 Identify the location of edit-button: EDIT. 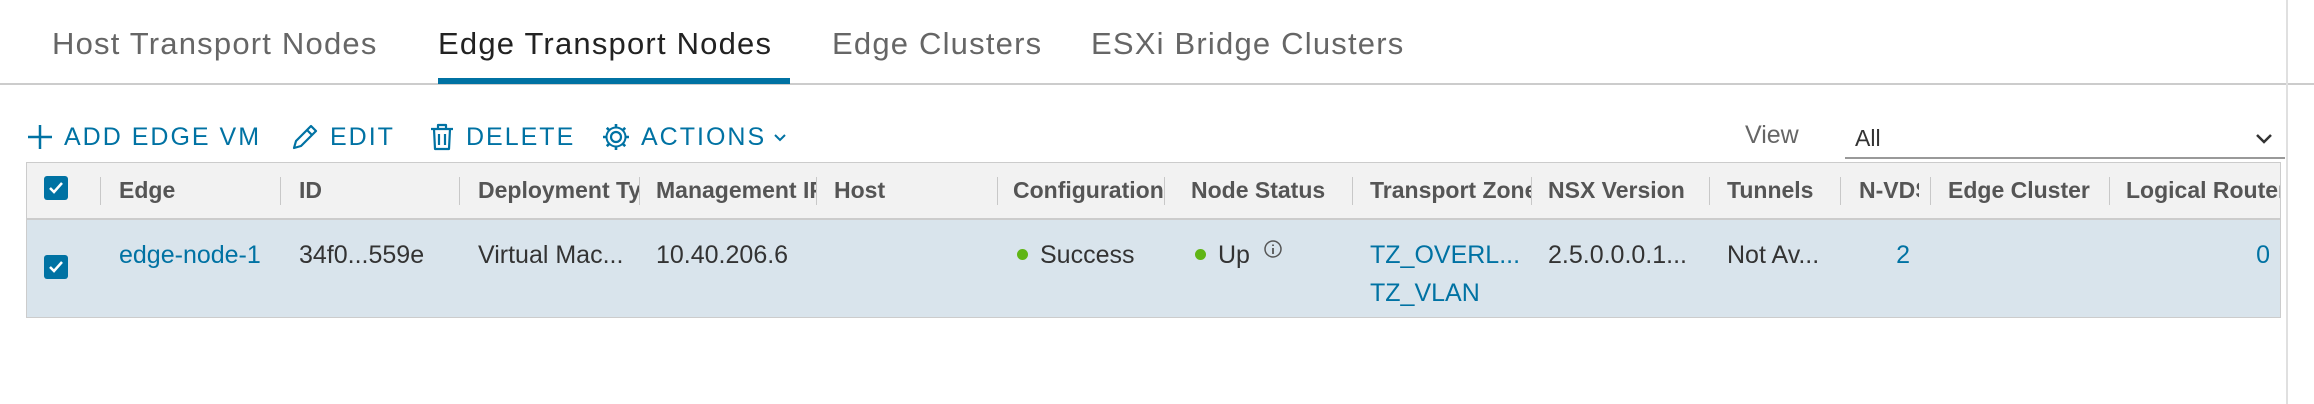
(342, 137).